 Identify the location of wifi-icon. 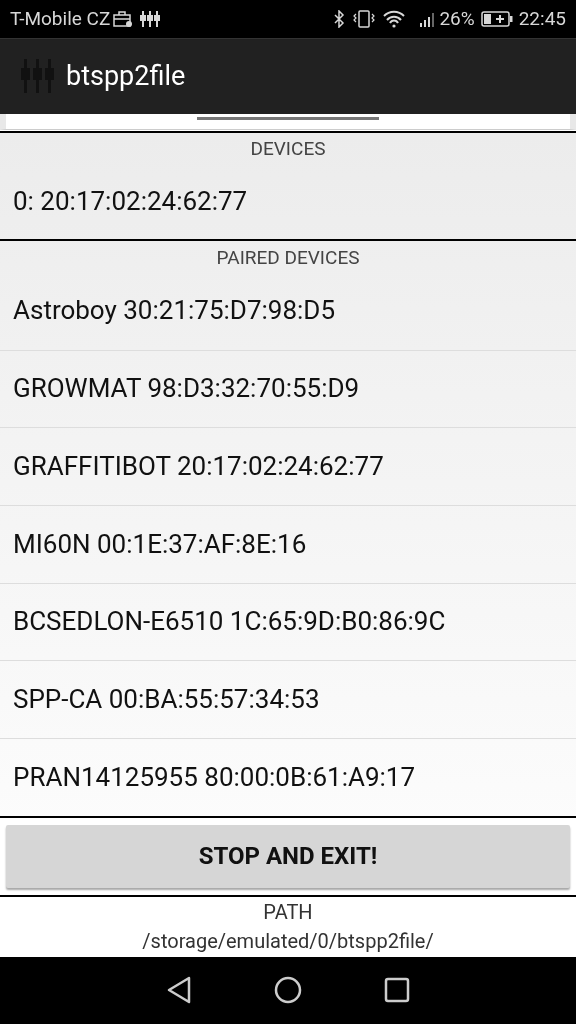
(394, 18).